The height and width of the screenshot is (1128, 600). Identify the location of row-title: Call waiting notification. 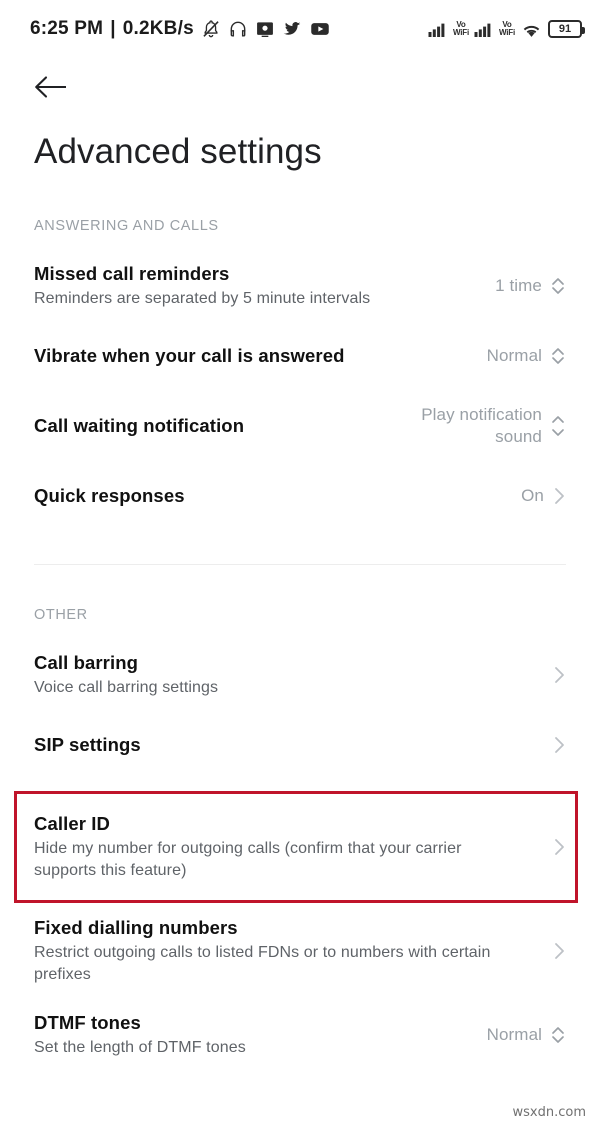
(139, 425).